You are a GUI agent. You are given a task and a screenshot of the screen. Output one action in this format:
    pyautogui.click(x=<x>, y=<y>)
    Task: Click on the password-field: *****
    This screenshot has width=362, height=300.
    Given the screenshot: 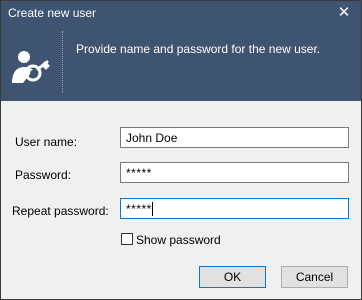 What is the action you would take?
    pyautogui.click(x=234, y=172)
    